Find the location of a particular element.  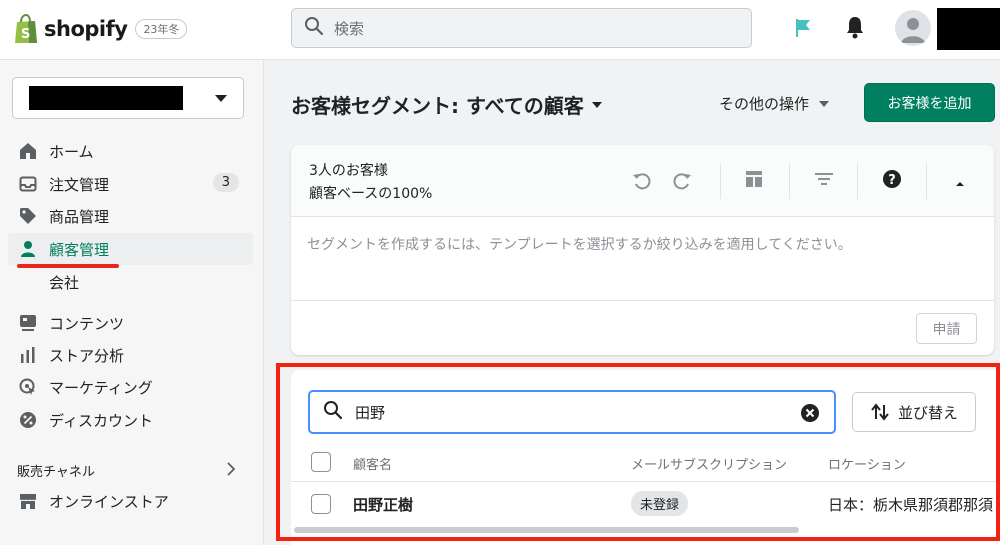

bar-chart-icon is located at coordinates (28, 355).